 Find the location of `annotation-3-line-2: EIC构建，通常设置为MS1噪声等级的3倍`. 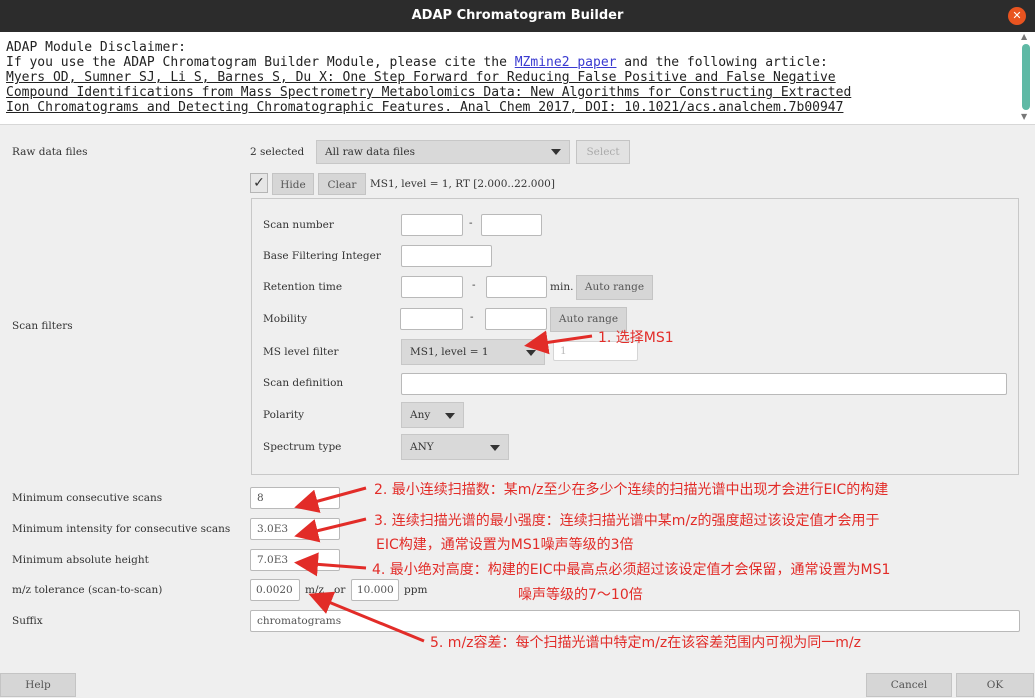

annotation-3-line-2: EIC构建，通常设置为MS1噪声等级的3倍 is located at coordinates (505, 545).